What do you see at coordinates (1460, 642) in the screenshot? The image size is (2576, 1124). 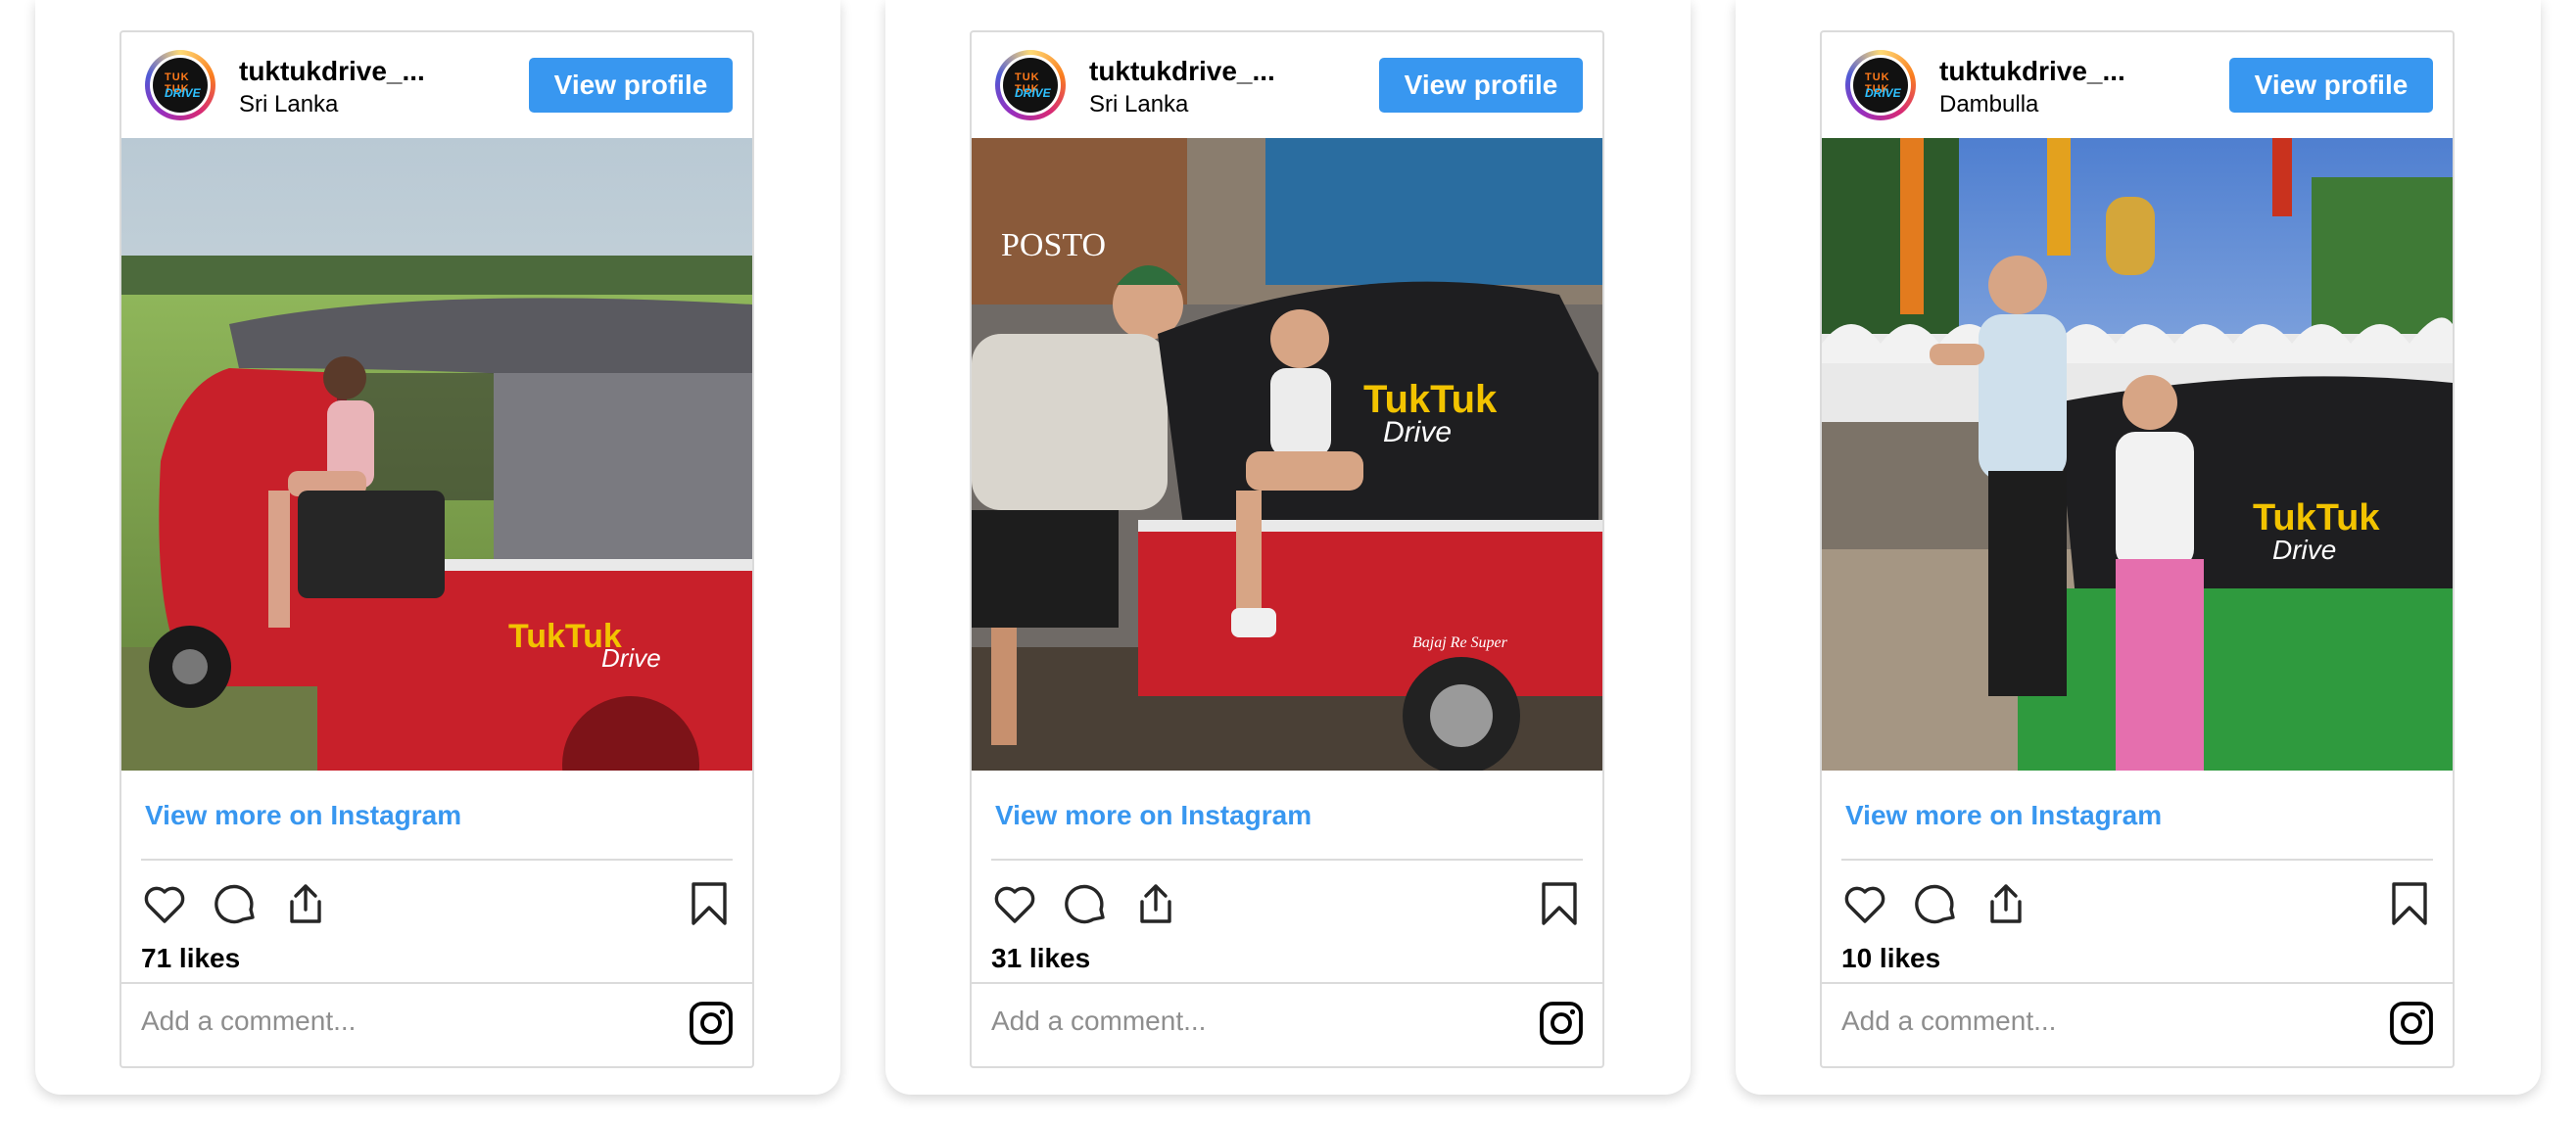 I see `photo-sign-bajaj: Bajaj Re Super` at bounding box center [1460, 642].